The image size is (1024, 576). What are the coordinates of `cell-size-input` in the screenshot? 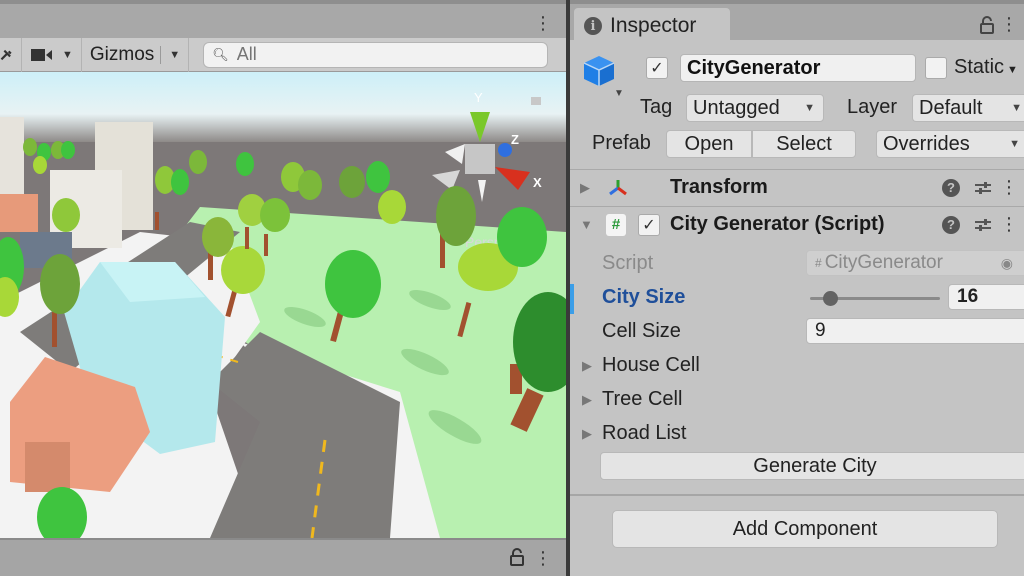 It's located at (915, 331).